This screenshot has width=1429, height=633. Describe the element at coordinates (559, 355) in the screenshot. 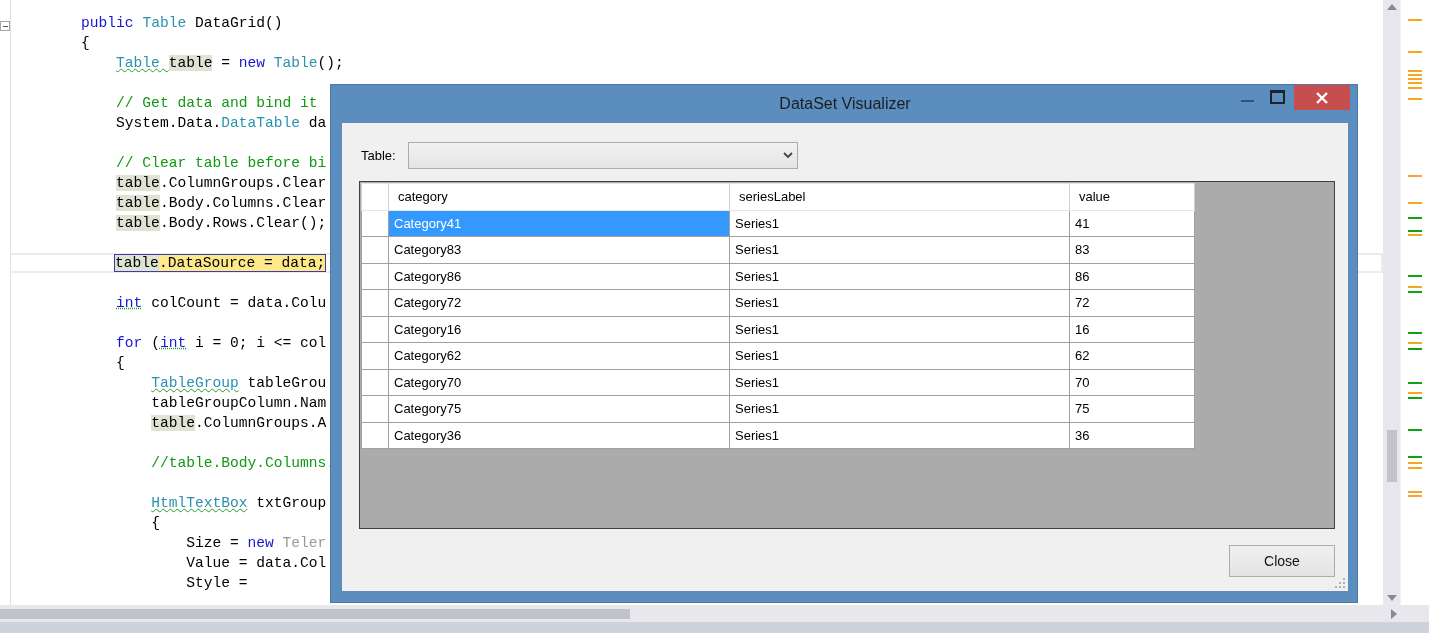

I see `table-cell: Category62` at that location.